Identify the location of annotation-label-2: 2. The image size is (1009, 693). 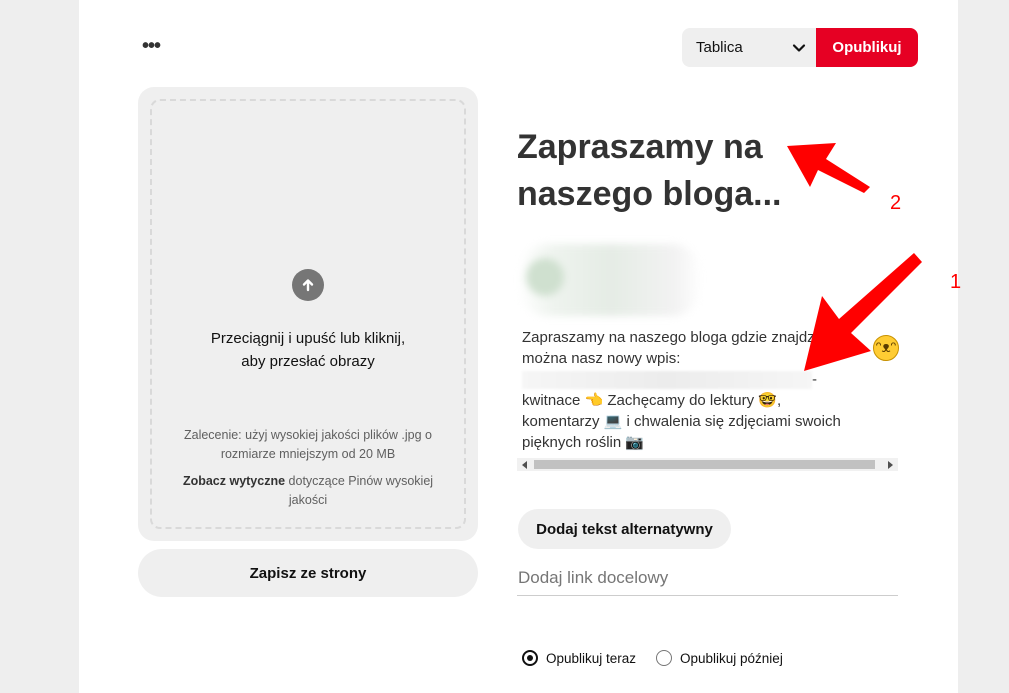
(896, 203).